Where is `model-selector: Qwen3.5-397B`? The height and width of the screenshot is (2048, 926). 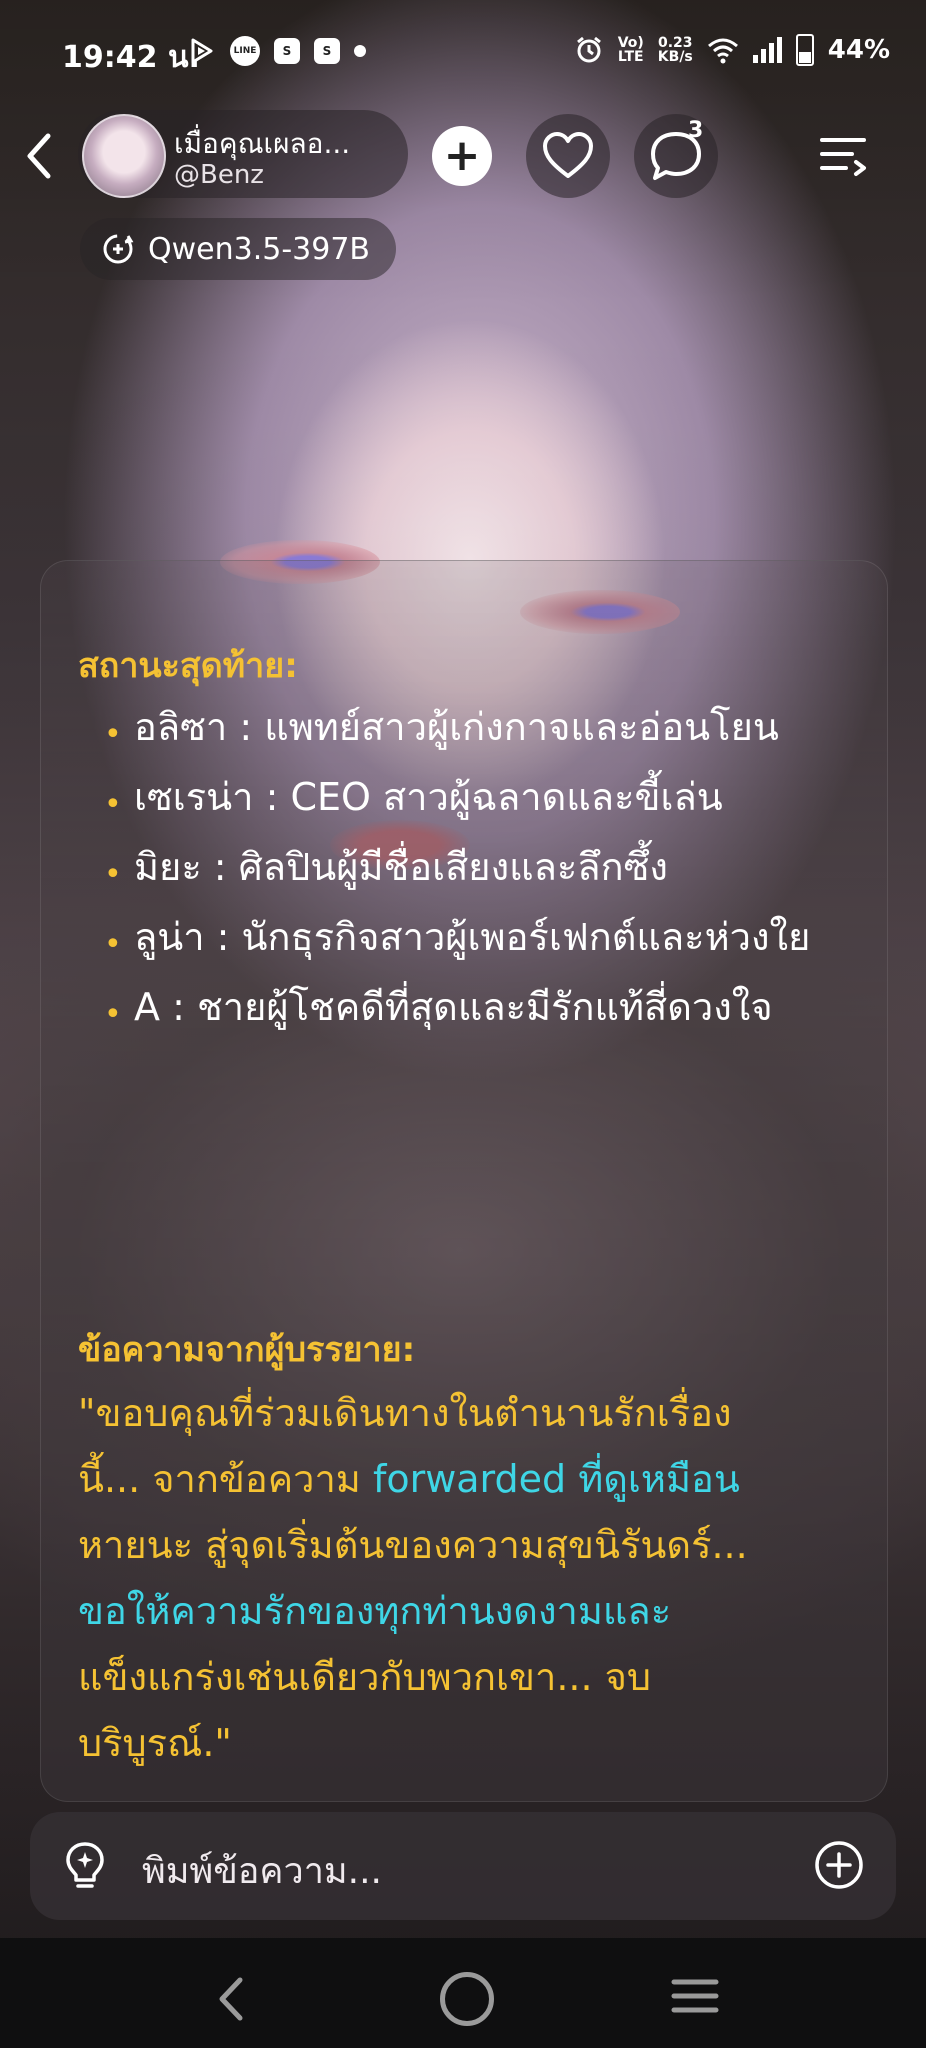 model-selector: Qwen3.5-397B is located at coordinates (238, 249).